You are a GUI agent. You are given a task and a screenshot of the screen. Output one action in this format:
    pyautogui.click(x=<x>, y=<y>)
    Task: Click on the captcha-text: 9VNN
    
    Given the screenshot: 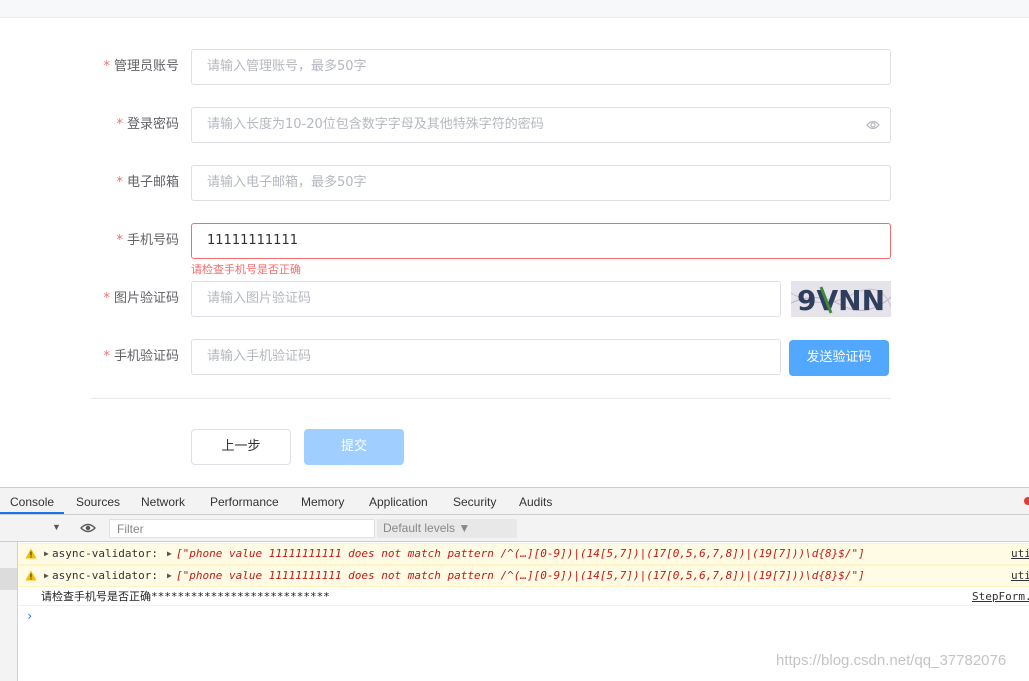 What is the action you would take?
    pyautogui.click(x=841, y=300)
    